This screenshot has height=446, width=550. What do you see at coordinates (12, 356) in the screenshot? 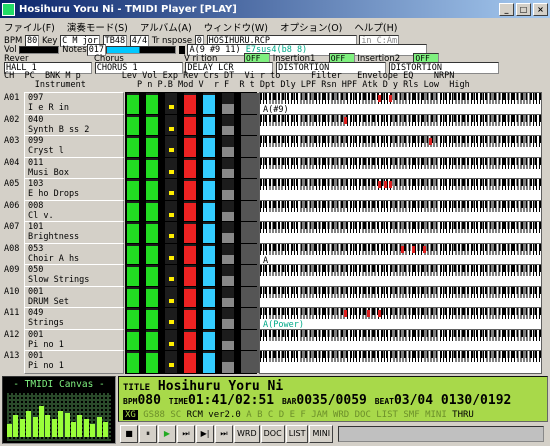
I see `channel-number: A13` at bounding box center [12, 356].